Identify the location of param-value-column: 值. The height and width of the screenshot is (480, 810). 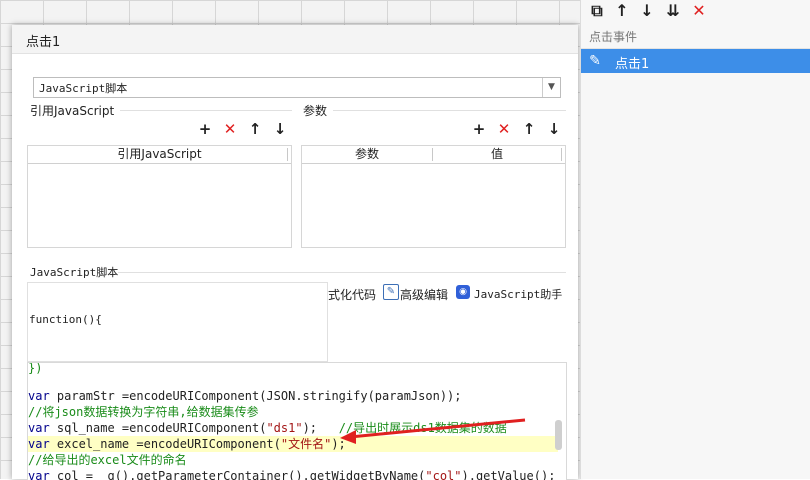
(496, 154).